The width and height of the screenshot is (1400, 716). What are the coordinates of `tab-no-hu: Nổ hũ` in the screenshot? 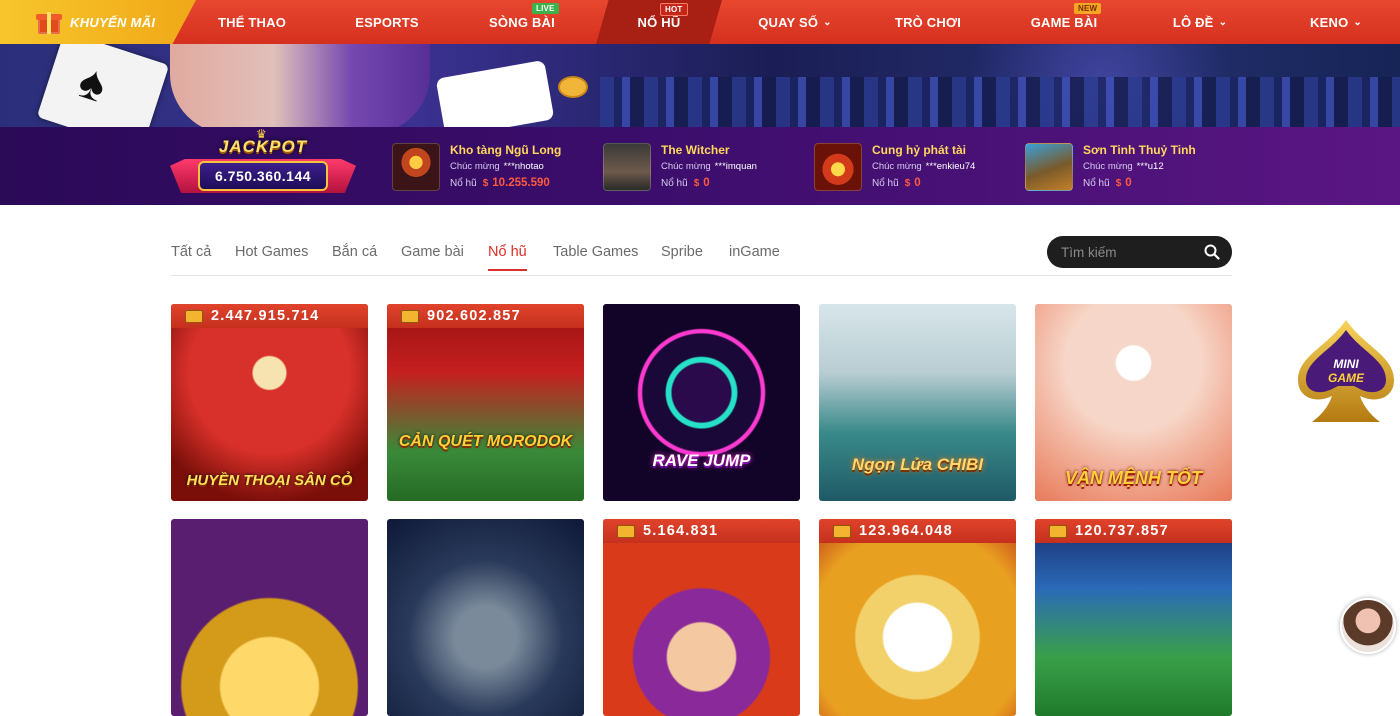 It's located at (507, 257).